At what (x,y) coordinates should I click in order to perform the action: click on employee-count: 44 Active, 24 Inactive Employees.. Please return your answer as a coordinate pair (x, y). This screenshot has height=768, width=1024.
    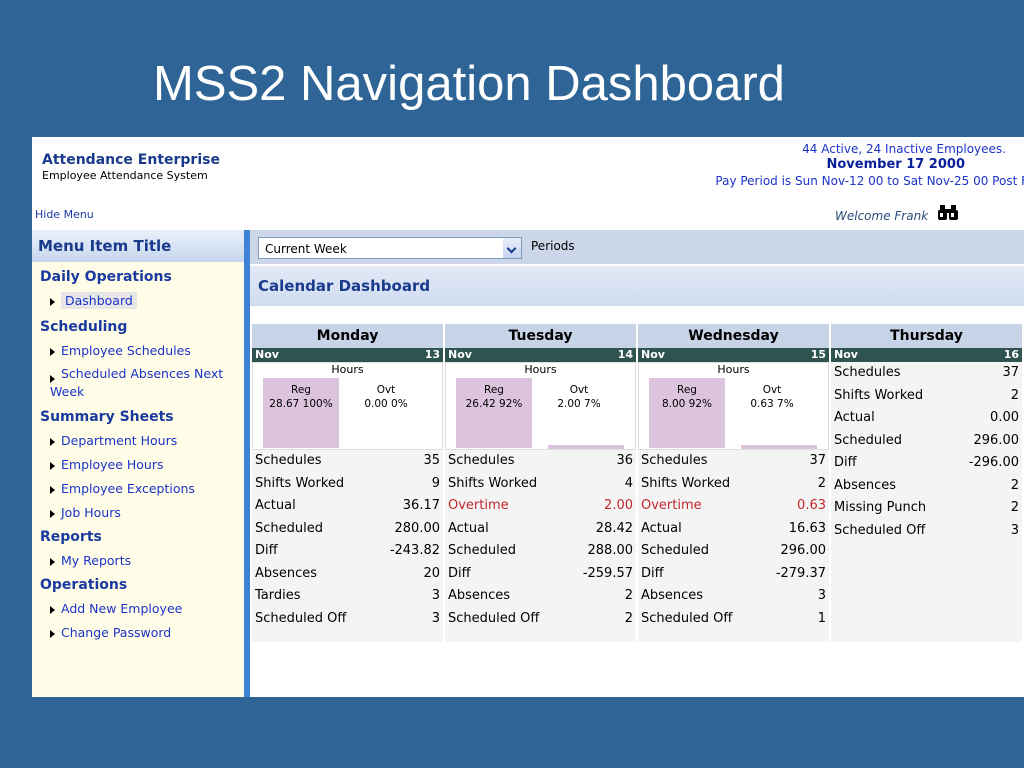
    Looking at the image, I should click on (904, 149).